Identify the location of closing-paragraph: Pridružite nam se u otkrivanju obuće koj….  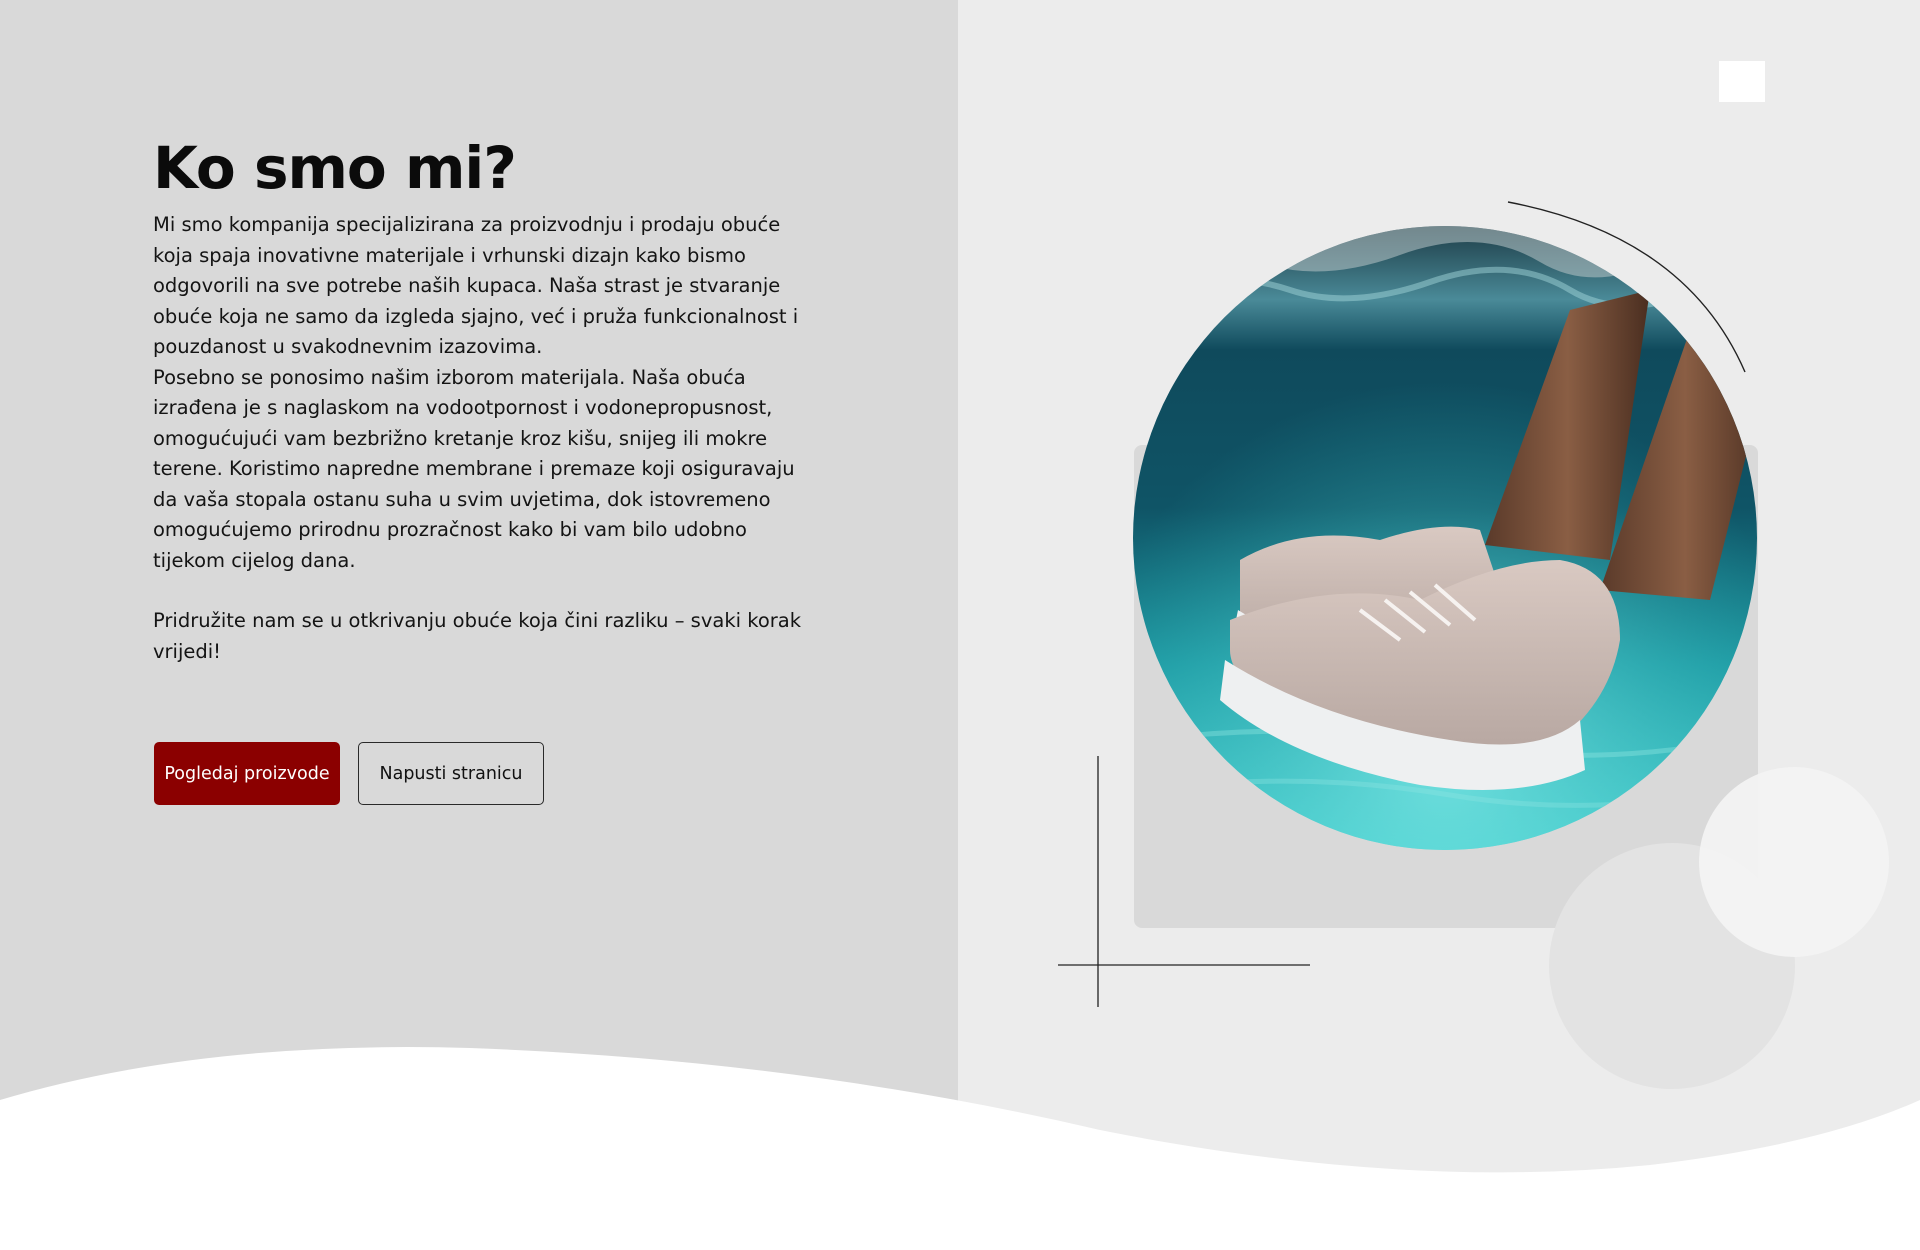
(477, 636).